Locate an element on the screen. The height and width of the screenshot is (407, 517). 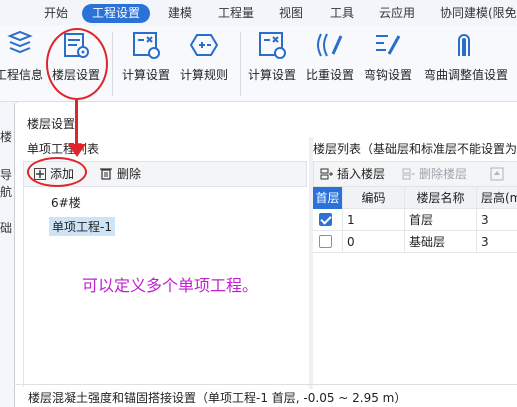
table-header-row: 首层 编码 楼层名称 层高(m is located at coordinates (415, 198).